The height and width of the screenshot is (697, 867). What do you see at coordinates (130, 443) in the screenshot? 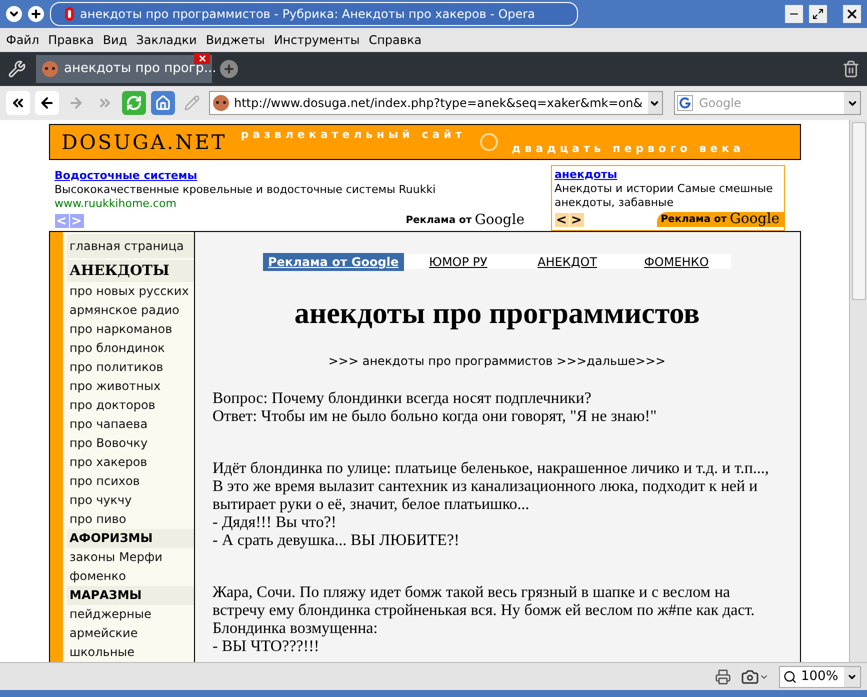
I see `sidebar-link: про Вовочку` at bounding box center [130, 443].